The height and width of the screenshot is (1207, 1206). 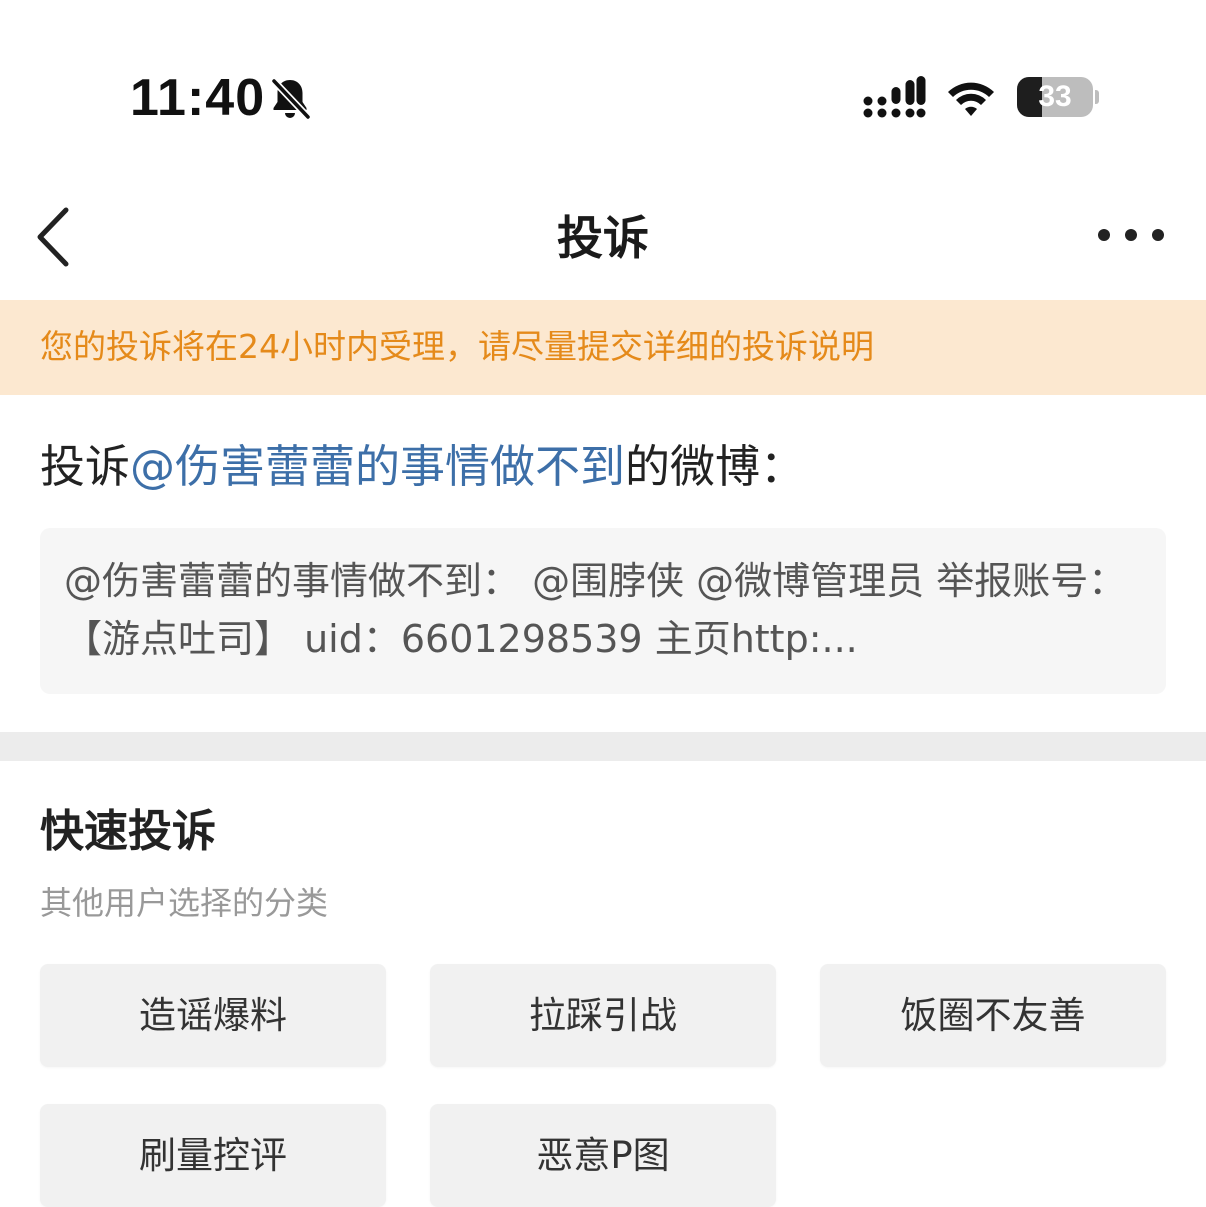 What do you see at coordinates (971, 99) in the screenshot?
I see `wifi-icon` at bounding box center [971, 99].